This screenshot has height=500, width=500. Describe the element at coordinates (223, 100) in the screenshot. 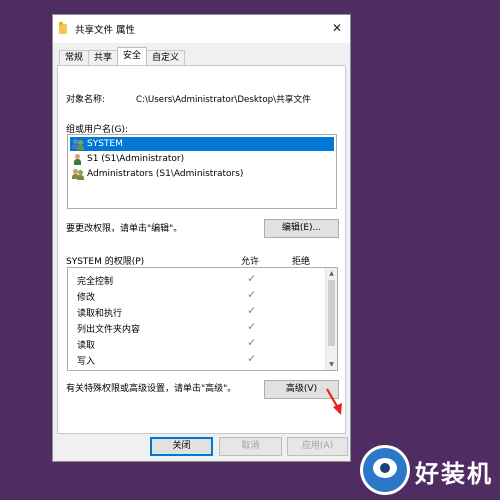

I see `object-name-value: C:\Users\Administrator\Desktop\共享文件` at that location.